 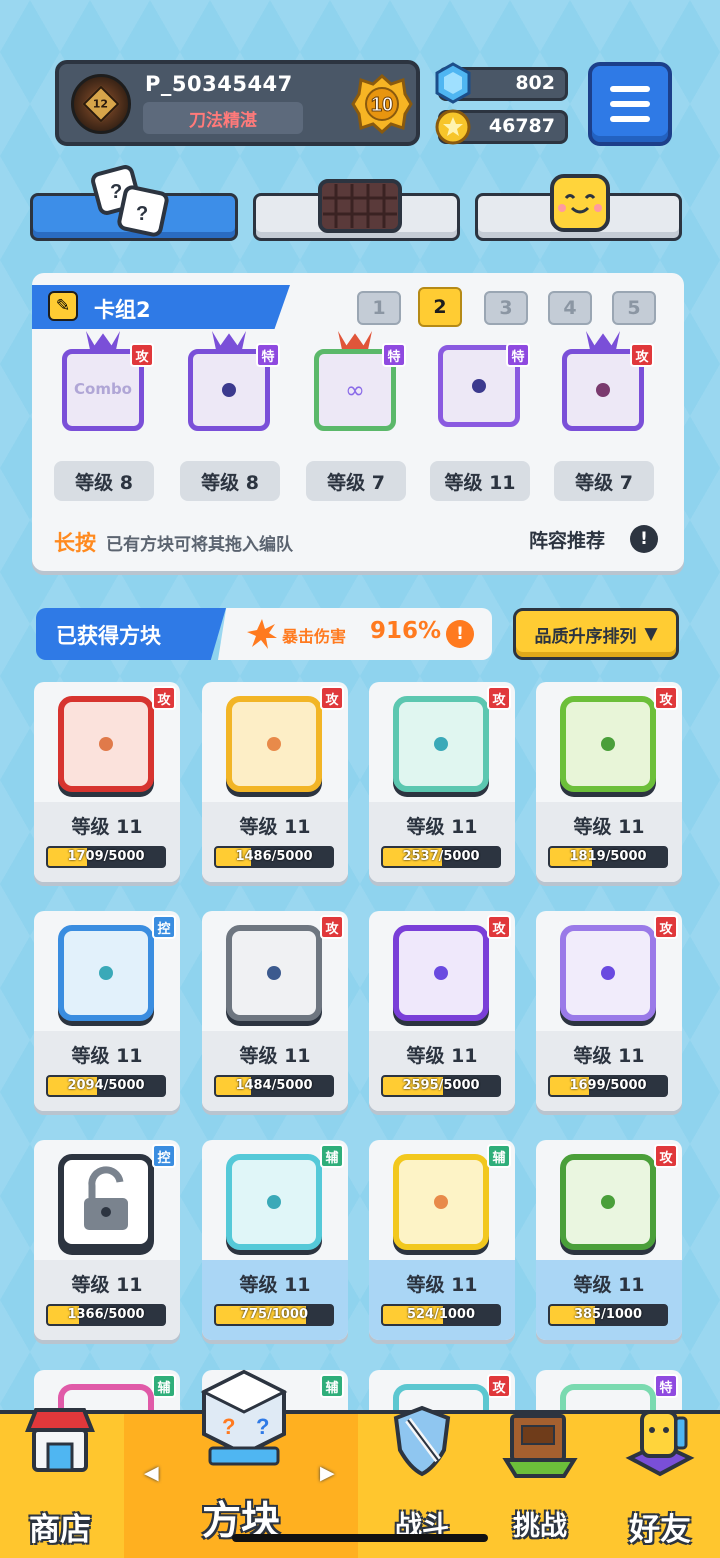 I want to click on block-card: 攻等级 11 1699/5000, so click(x=609, y=1011).